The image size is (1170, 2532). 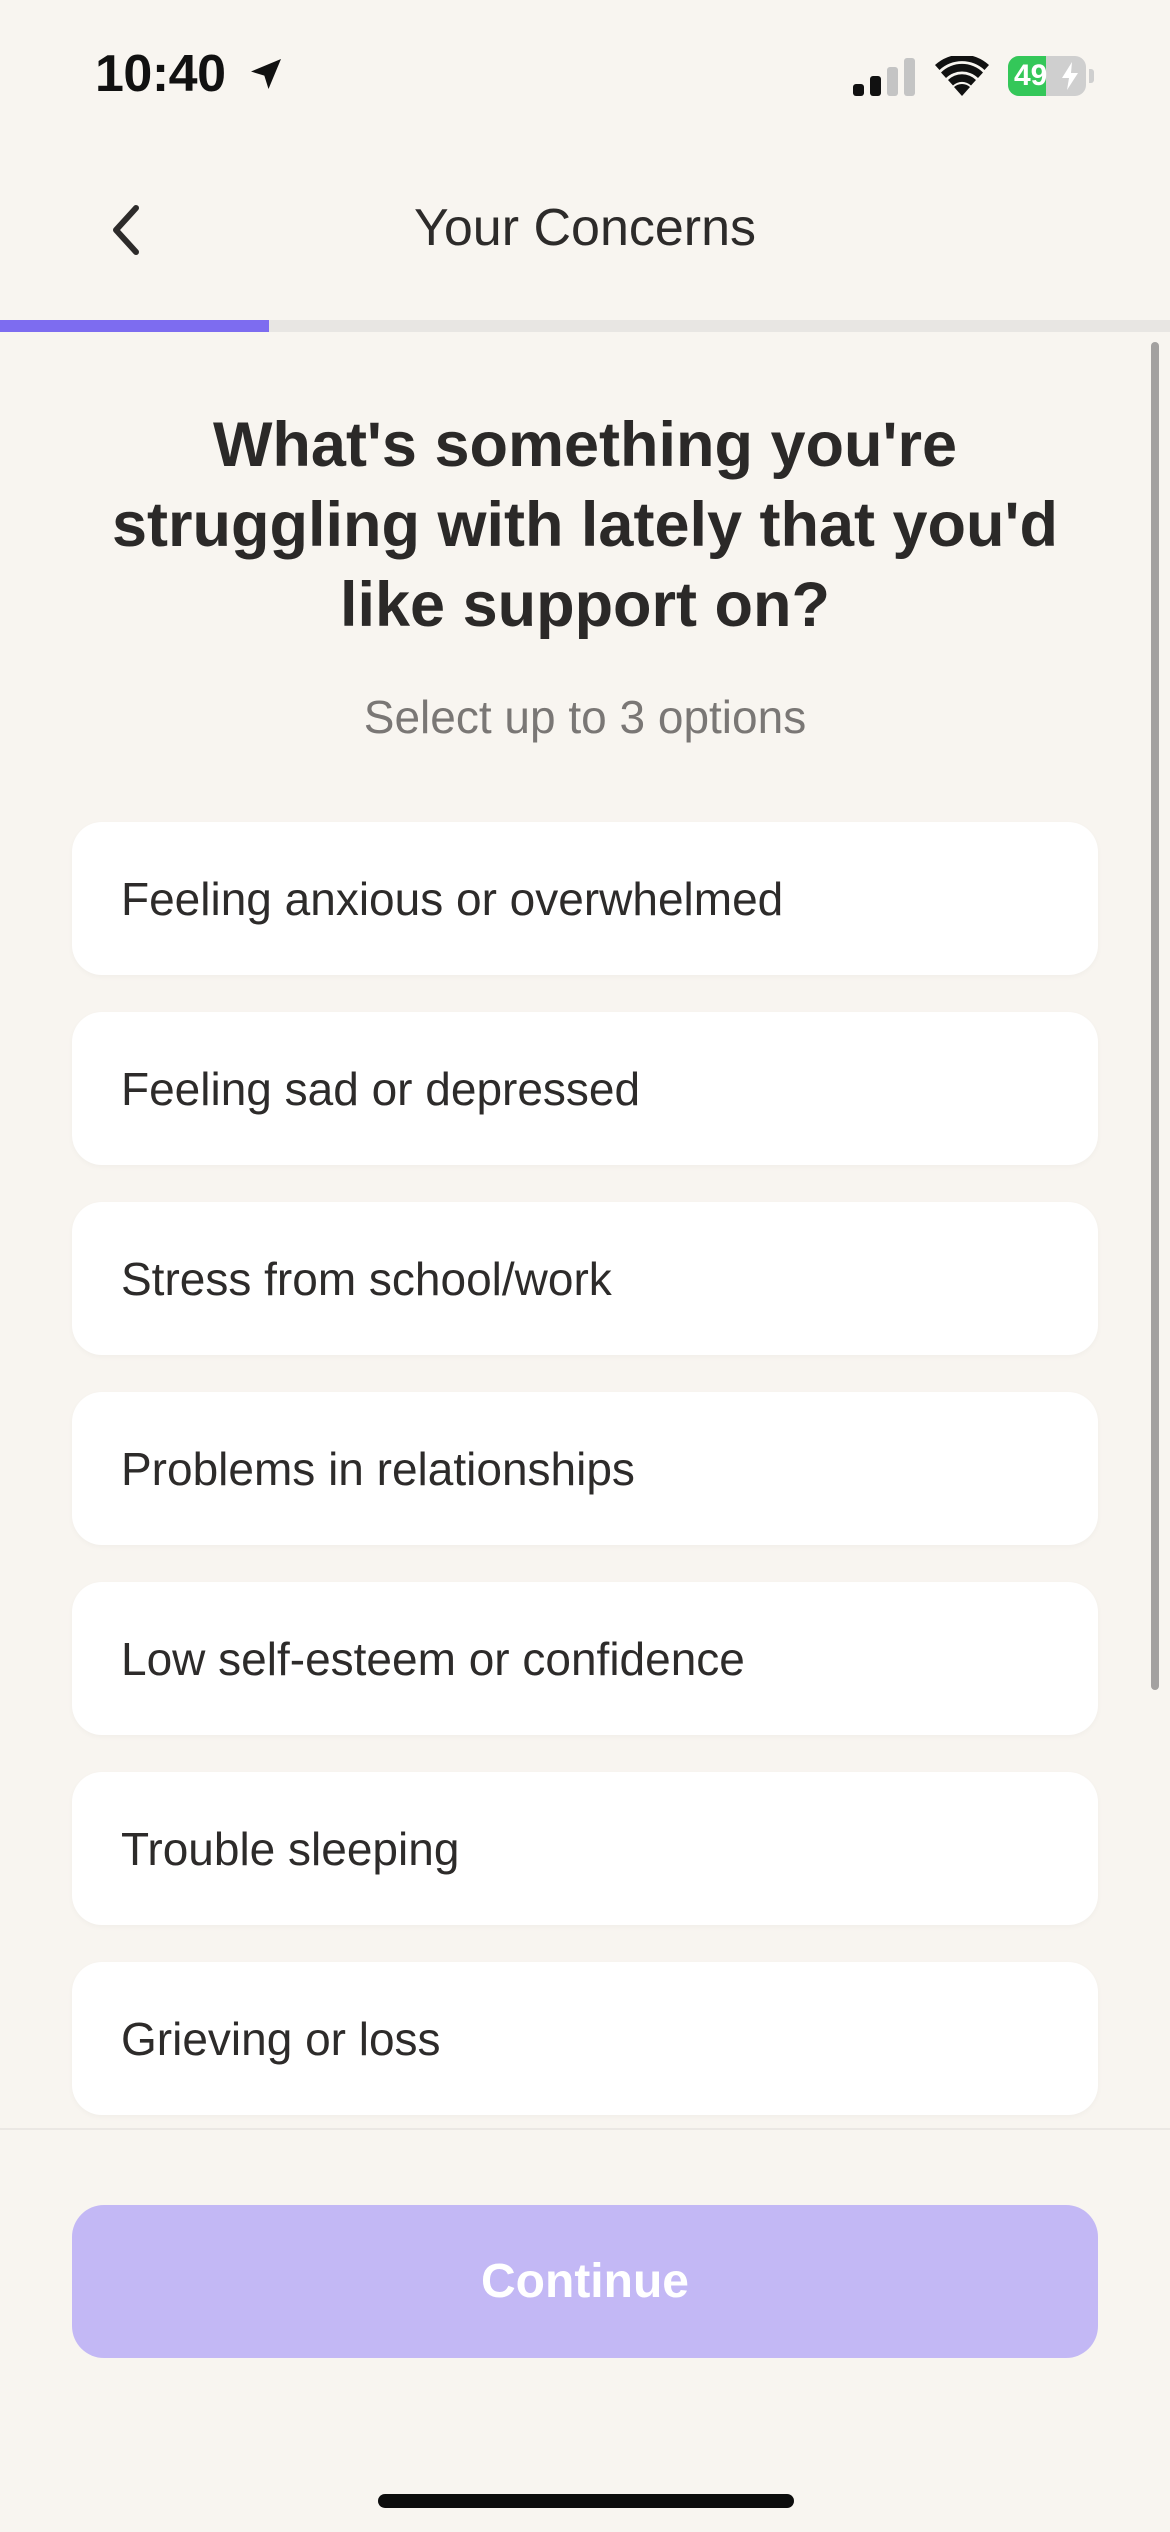 What do you see at coordinates (585, 326) in the screenshot?
I see `progress-bar` at bounding box center [585, 326].